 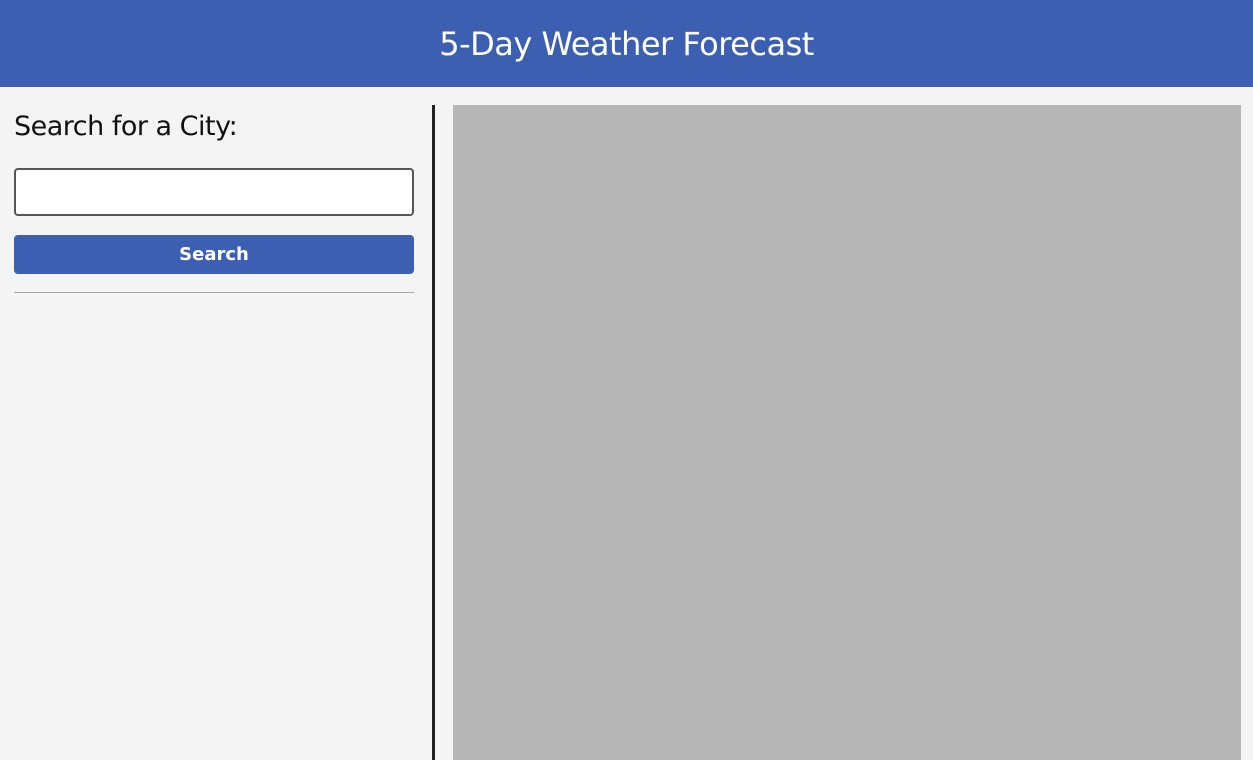 I want to click on app-header: 5-Day Weather Forecast, so click(x=626, y=43).